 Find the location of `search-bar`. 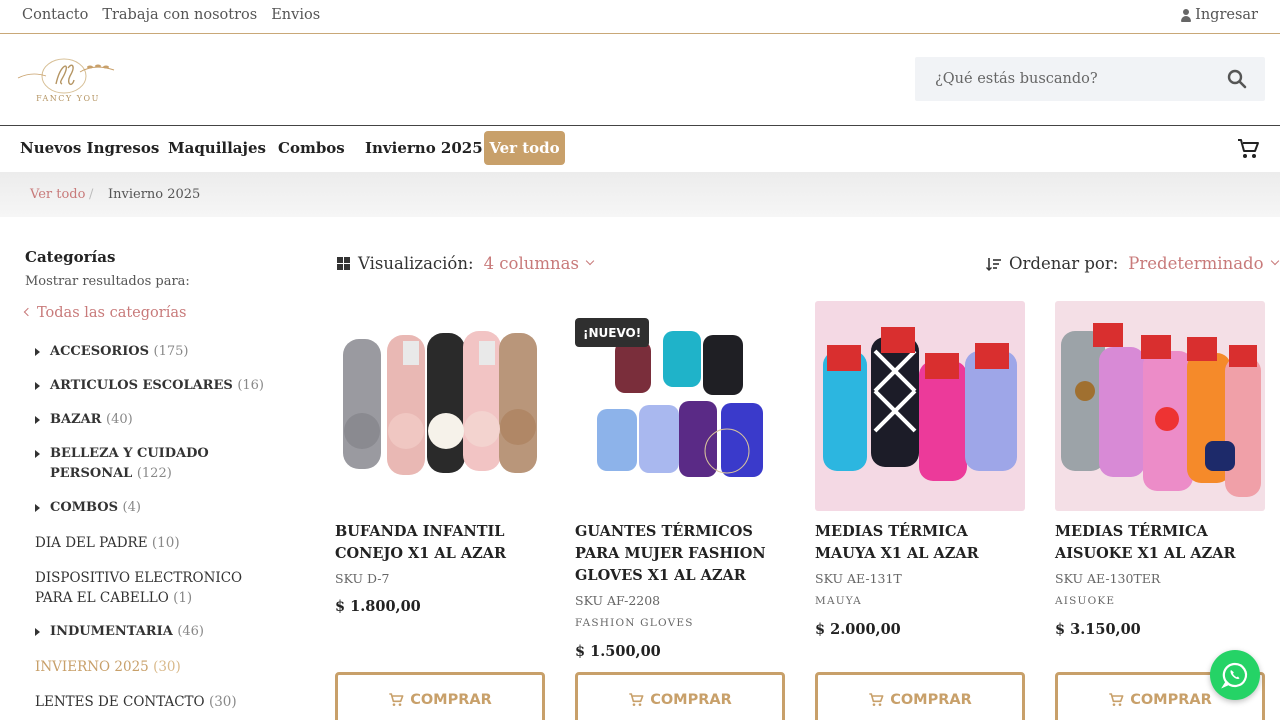

search-bar is located at coordinates (1090, 79).